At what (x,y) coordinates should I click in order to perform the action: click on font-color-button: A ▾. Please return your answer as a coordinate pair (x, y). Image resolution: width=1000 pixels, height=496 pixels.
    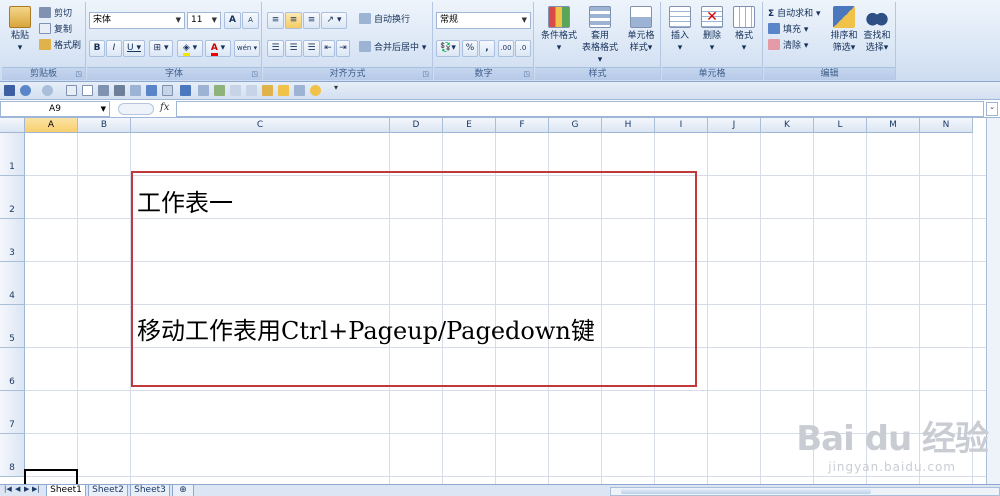
    Looking at the image, I should click on (218, 48).